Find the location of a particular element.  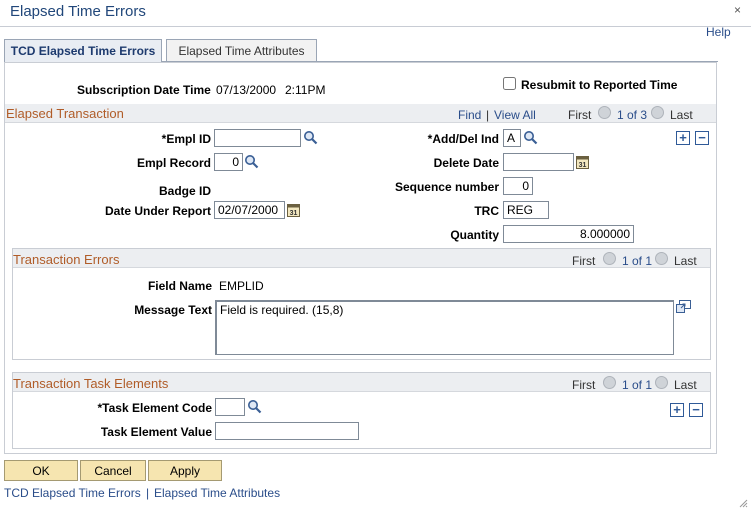

apply-button: Apply is located at coordinates (185, 470).